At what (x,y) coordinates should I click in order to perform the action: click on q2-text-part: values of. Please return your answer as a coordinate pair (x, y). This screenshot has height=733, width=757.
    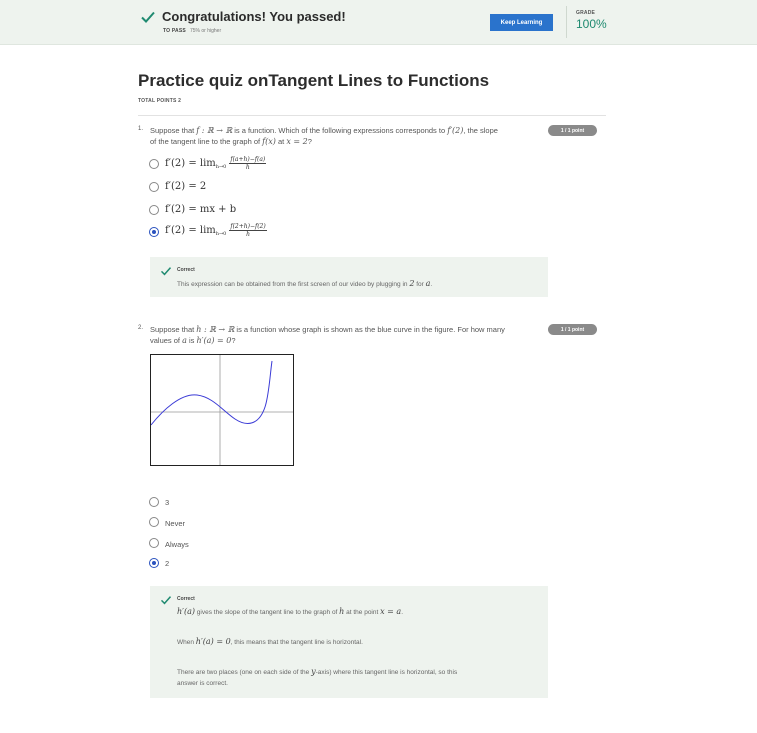
    Looking at the image, I should click on (166, 340).